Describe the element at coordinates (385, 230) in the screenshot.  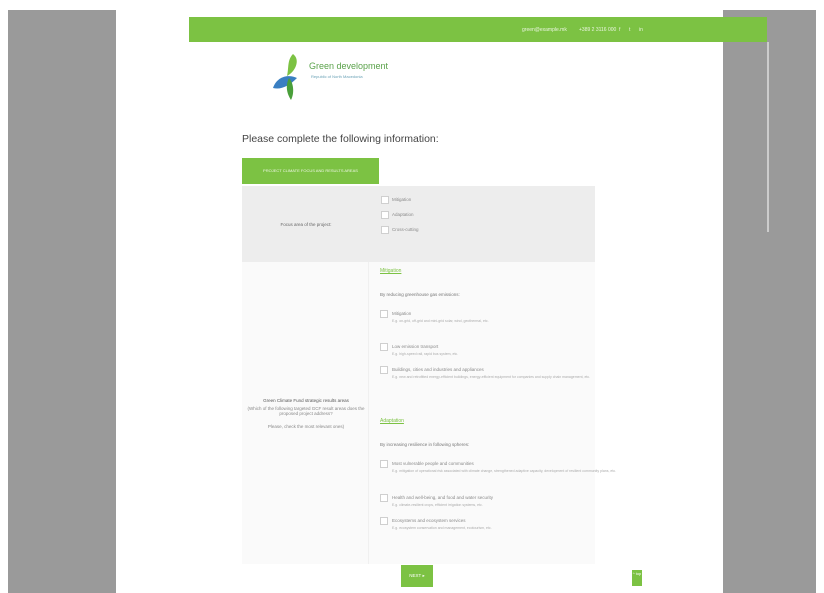
I see `cross-cutting-checkbox` at that location.